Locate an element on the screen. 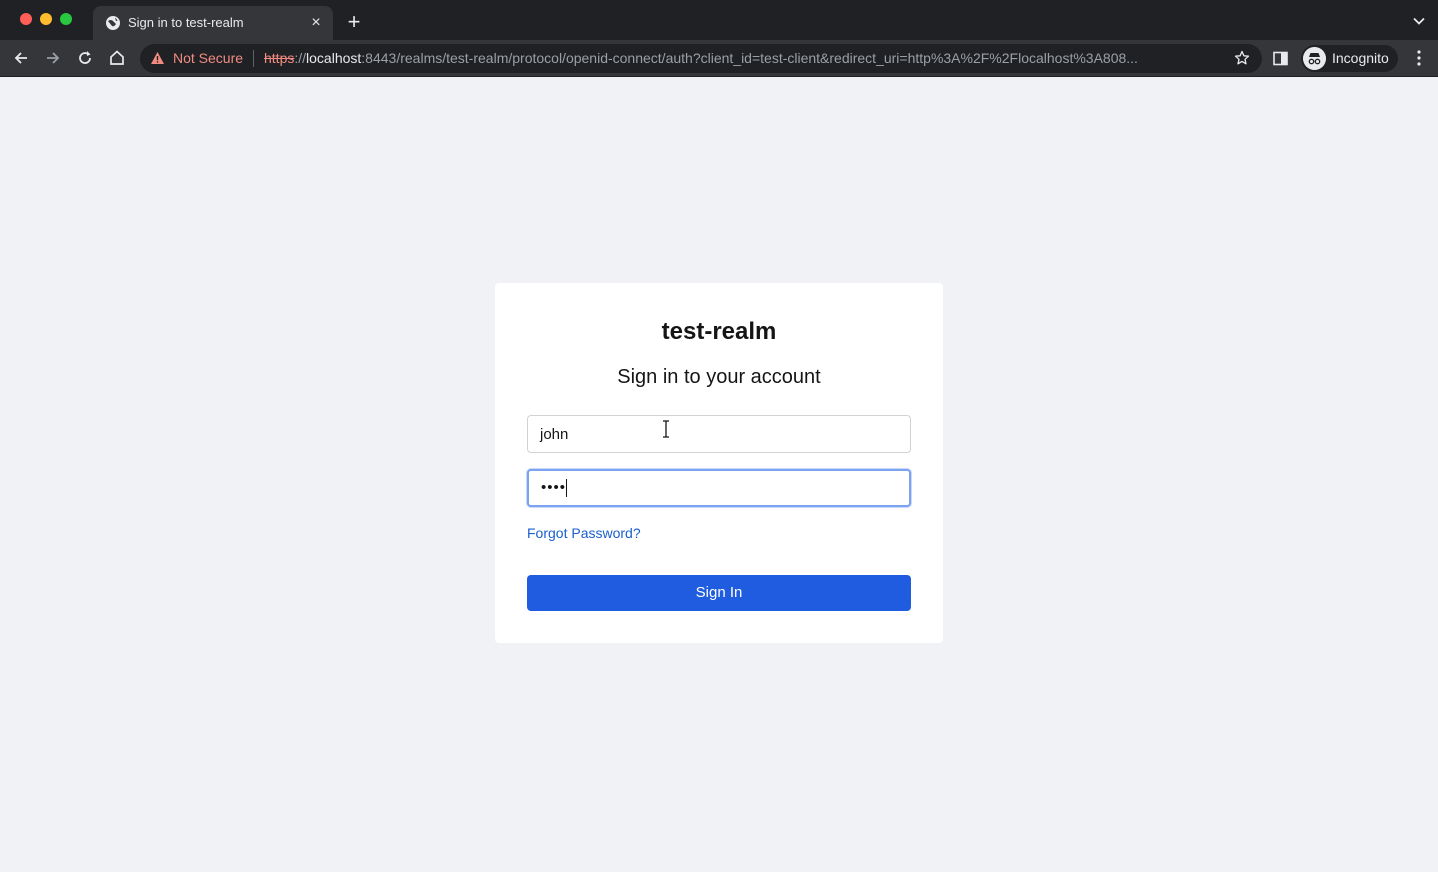 The height and width of the screenshot is (872, 1438). browser-tab: Sign in to test-realm × is located at coordinates (213, 23).